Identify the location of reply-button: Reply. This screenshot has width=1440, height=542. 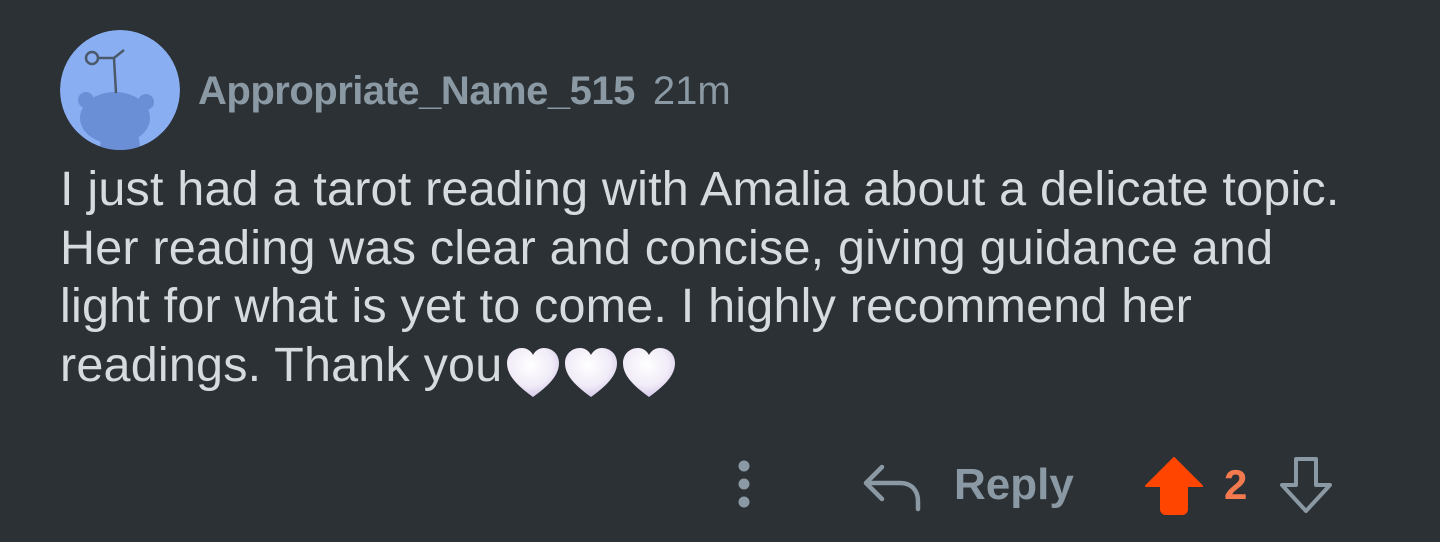
(967, 485).